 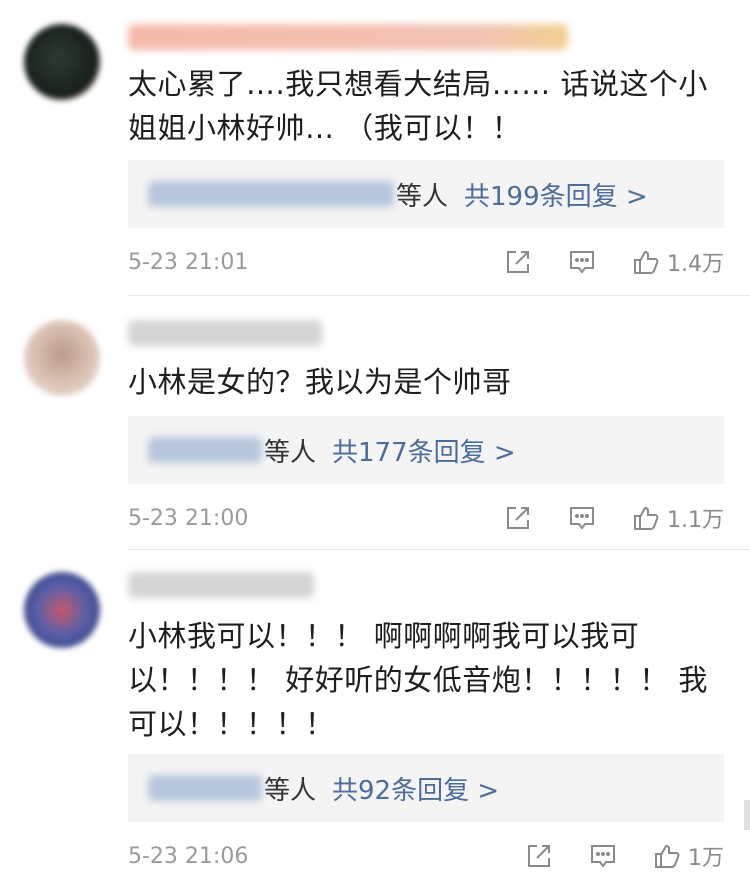 I want to click on reply-summary: 等人 共92条回复 >, so click(x=426, y=788).